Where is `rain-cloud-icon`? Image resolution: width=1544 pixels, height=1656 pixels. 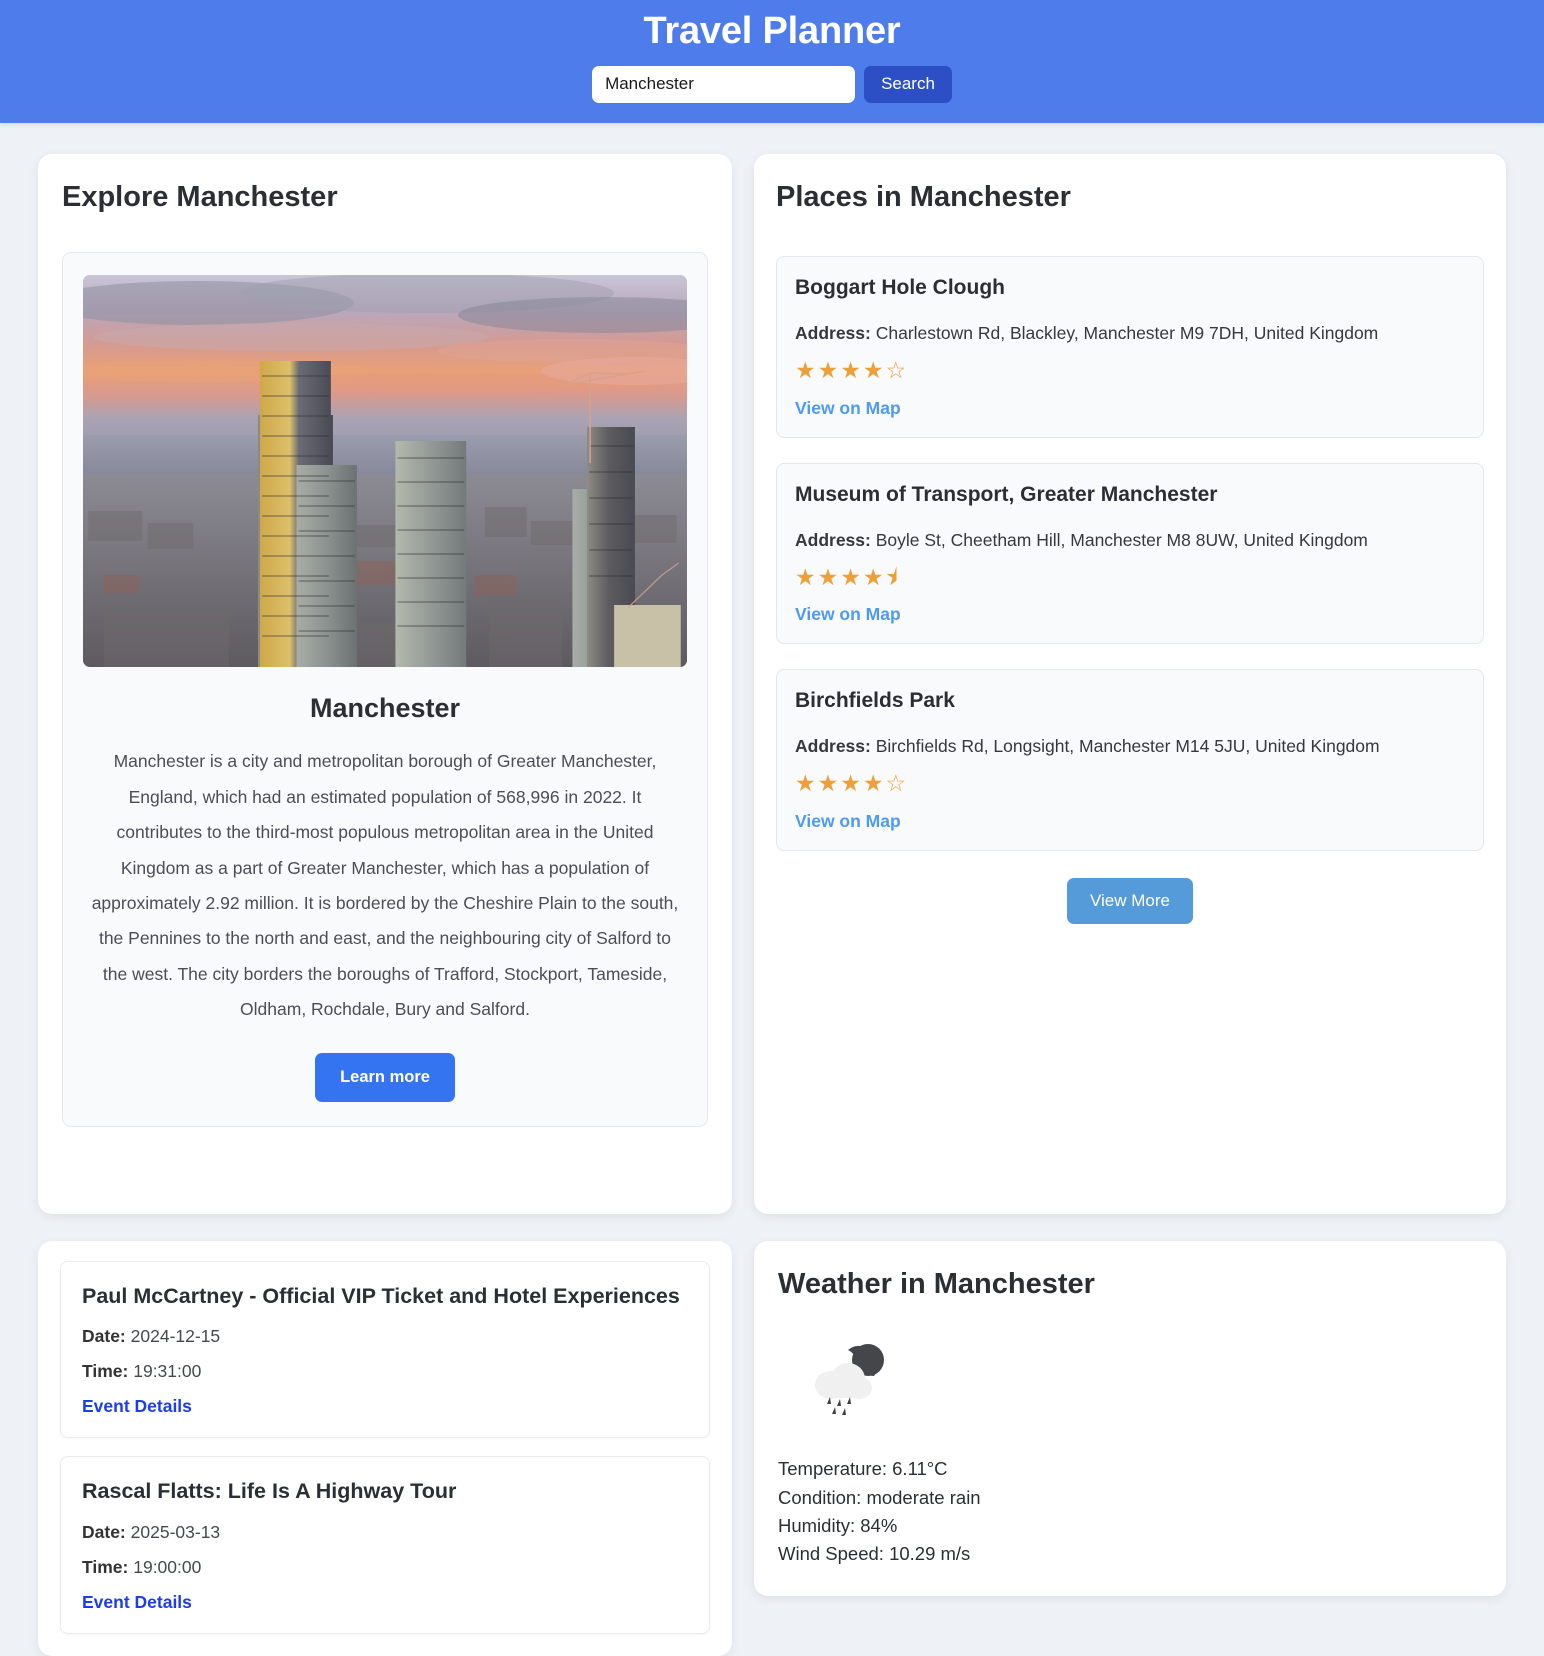 rain-cloud-icon is located at coordinates (849, 1380).